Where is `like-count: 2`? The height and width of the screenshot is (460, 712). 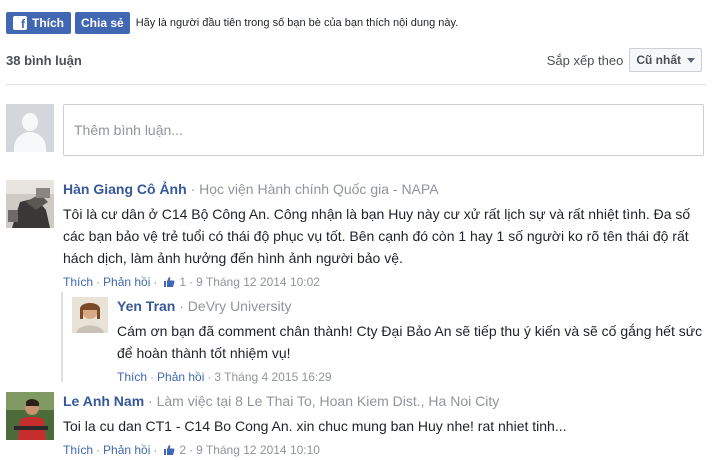 like-count: 2 is located at coordinates (183, 450).